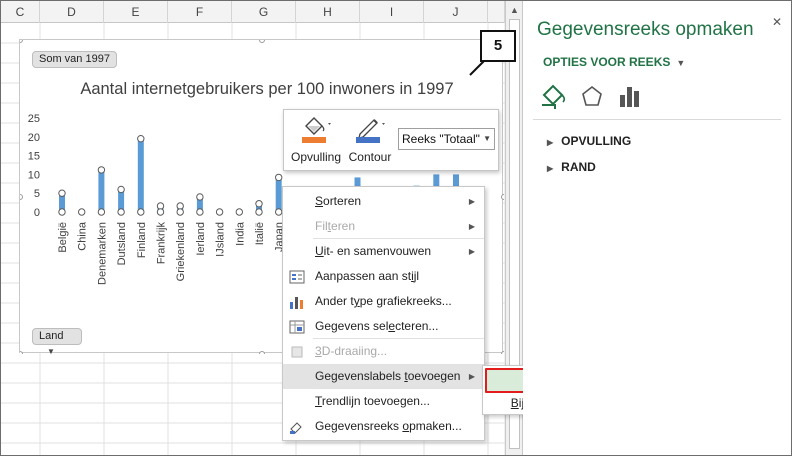 This screenshot has height=456, width=792. I want to click on x-tick-label: Ierland, so click(201, 239).